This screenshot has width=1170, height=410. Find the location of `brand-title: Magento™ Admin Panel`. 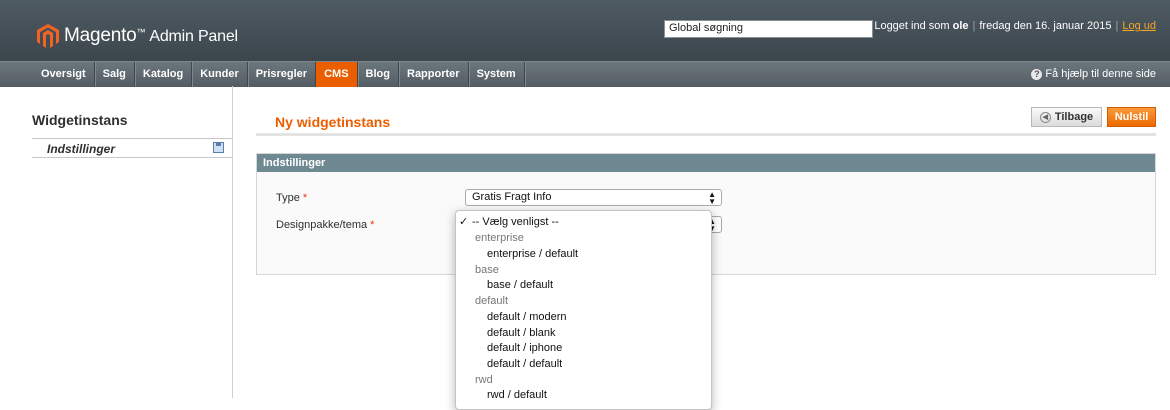

brand-title: Magento™ Admin Panel is located at coordinates (151, 36).